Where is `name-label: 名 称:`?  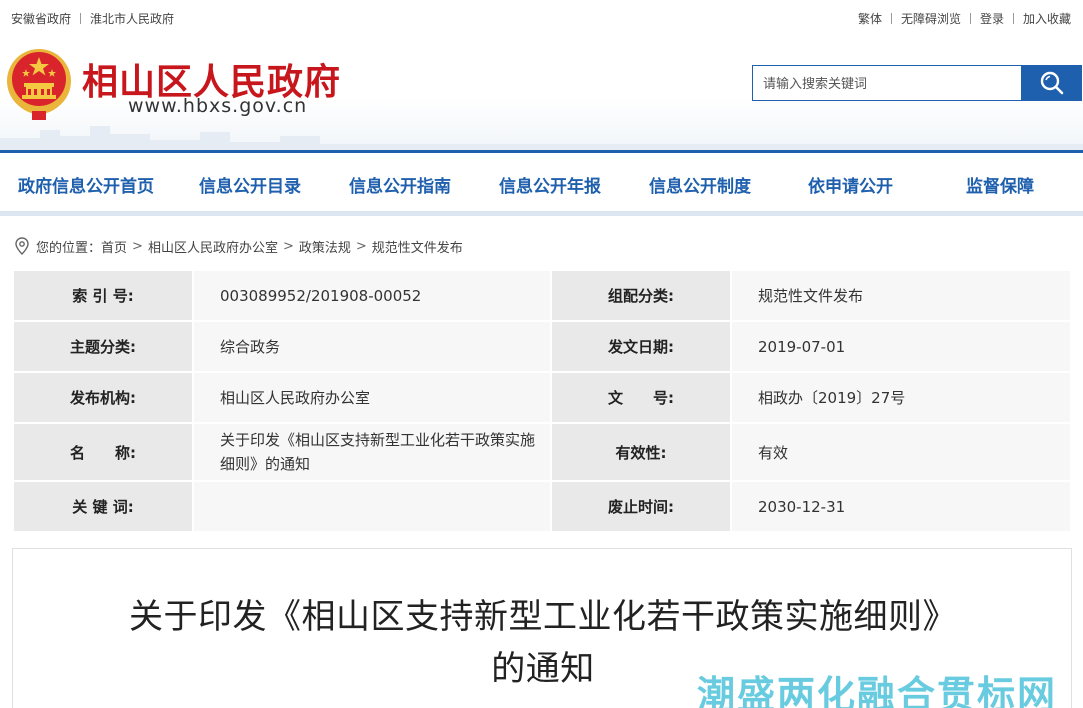 name-label: 名 称: is located at coordinates (103, 452).